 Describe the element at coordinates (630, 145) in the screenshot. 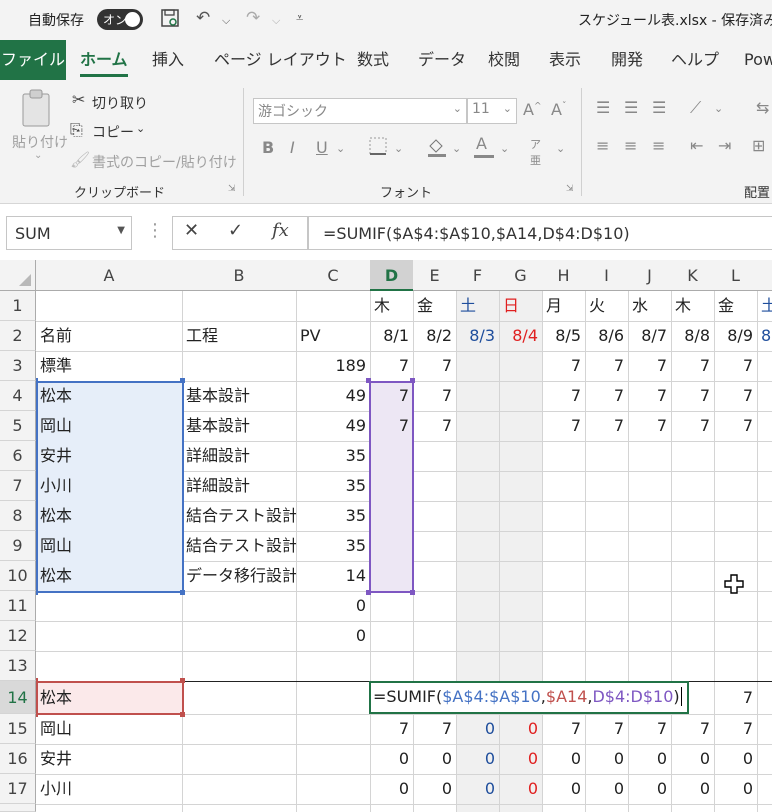

I see `align-center-icon: ≡` at that location.